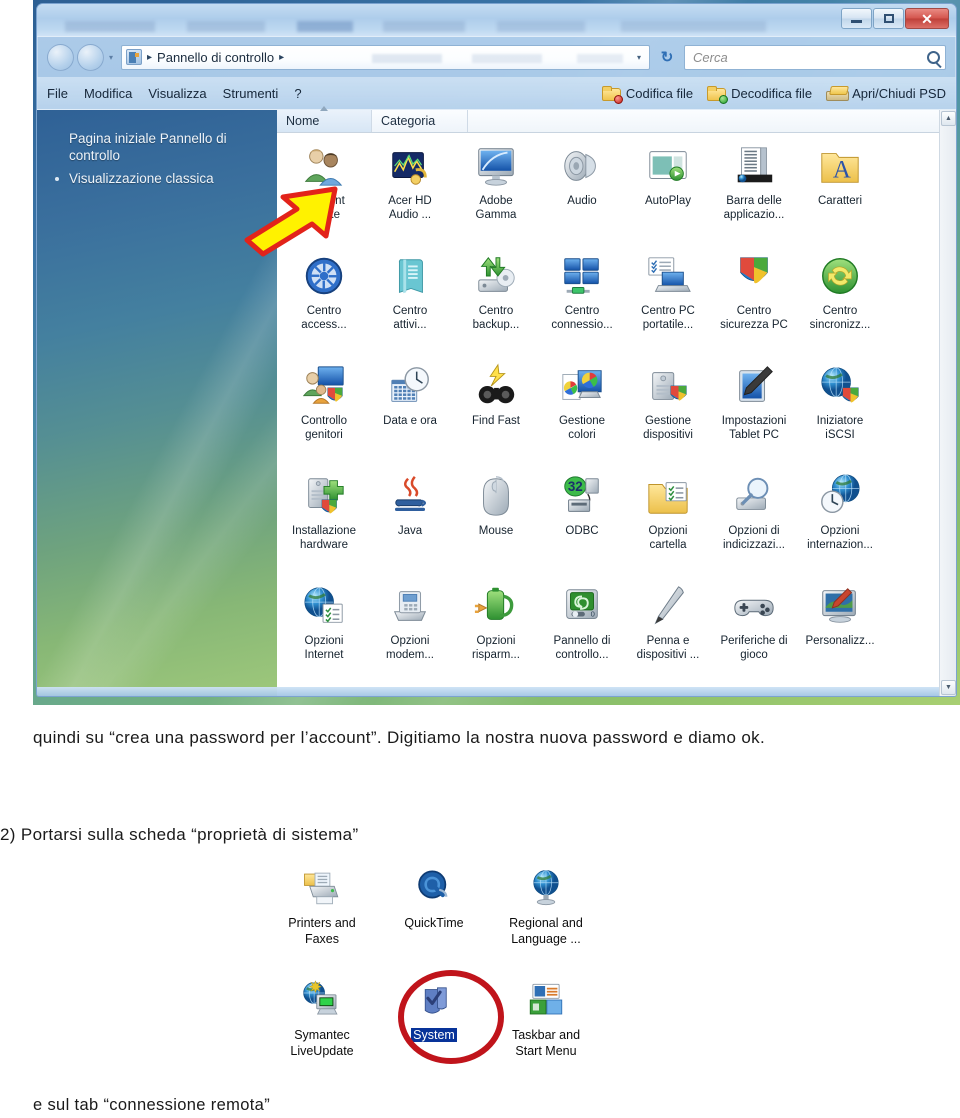 The height and width of the screenshot is (1118, 960). What do you see at coordinates (322, 1000) in the screenshot?
I see `symantec-liveupdate-icon` at bounding box center [322, 1000].